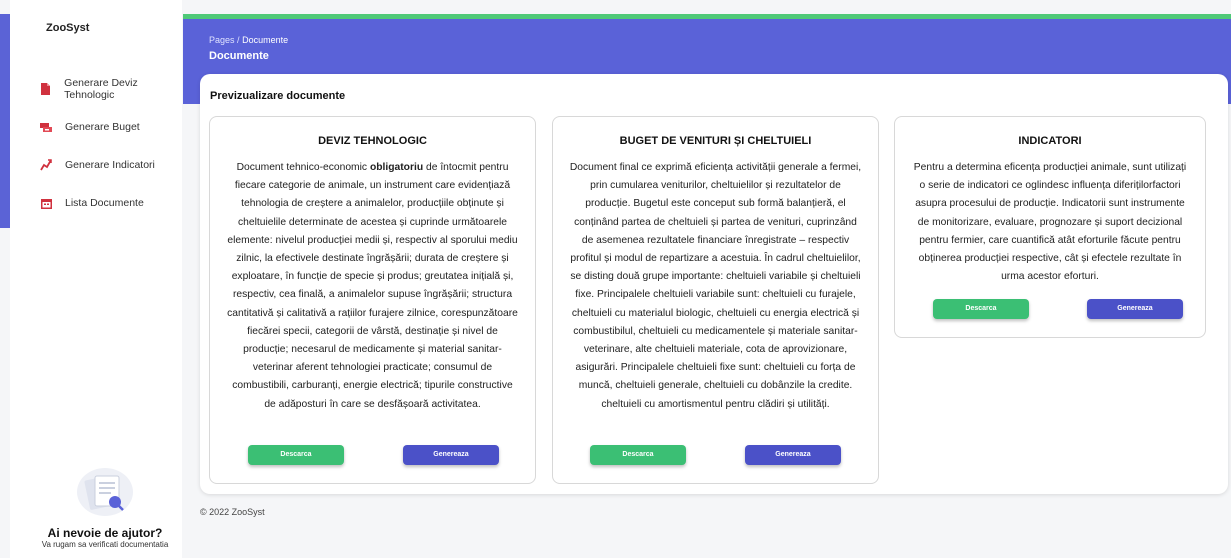 The height and width of the screenshot is (558, 1231). I want to click on calendar-icon, so click(46, 203).